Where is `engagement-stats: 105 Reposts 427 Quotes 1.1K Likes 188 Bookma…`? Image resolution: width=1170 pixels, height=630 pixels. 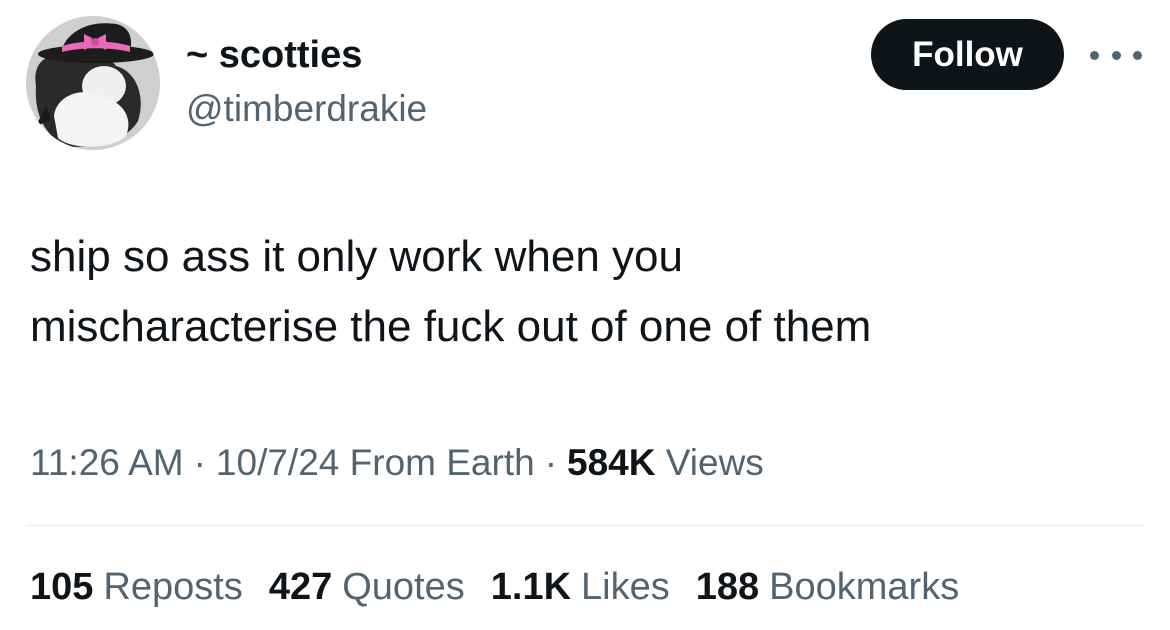 engagement-stats: 105 Reposts 427 Quotes 1.1K Likes 188 Bookma… is located at coordinates (507, 587).